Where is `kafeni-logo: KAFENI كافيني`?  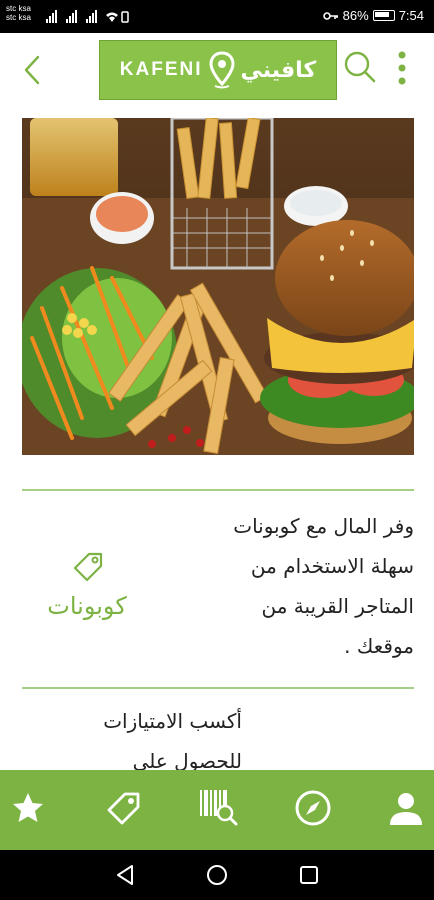
kafeni-logo: KAFENI كافيني is located at coordinates (218, 70).